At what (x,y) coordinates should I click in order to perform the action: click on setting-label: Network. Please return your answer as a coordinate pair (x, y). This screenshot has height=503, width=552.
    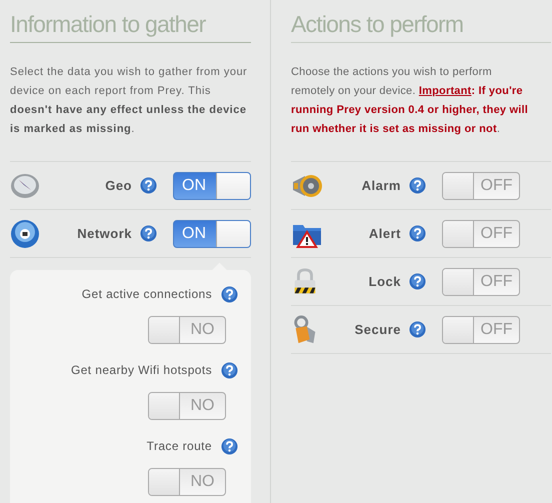
    Looking at the image, I should click on (104, 233).